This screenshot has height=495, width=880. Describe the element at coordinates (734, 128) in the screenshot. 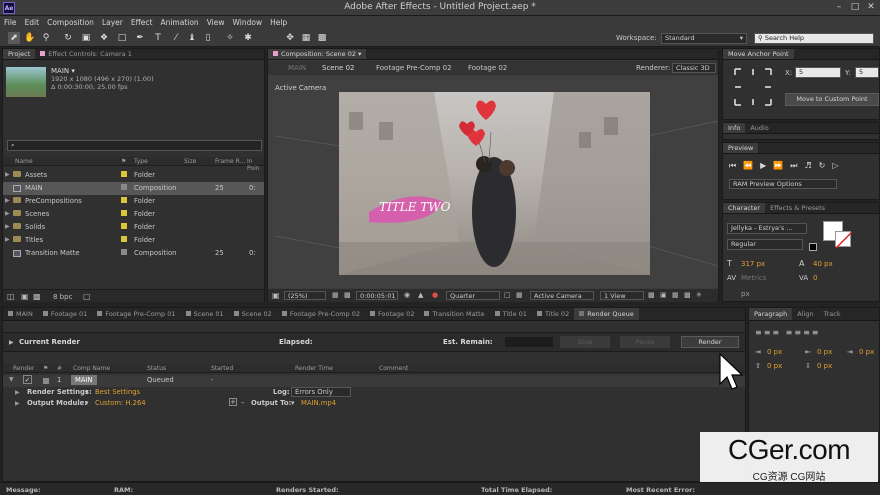

I see `tab-info: Info` at that location.